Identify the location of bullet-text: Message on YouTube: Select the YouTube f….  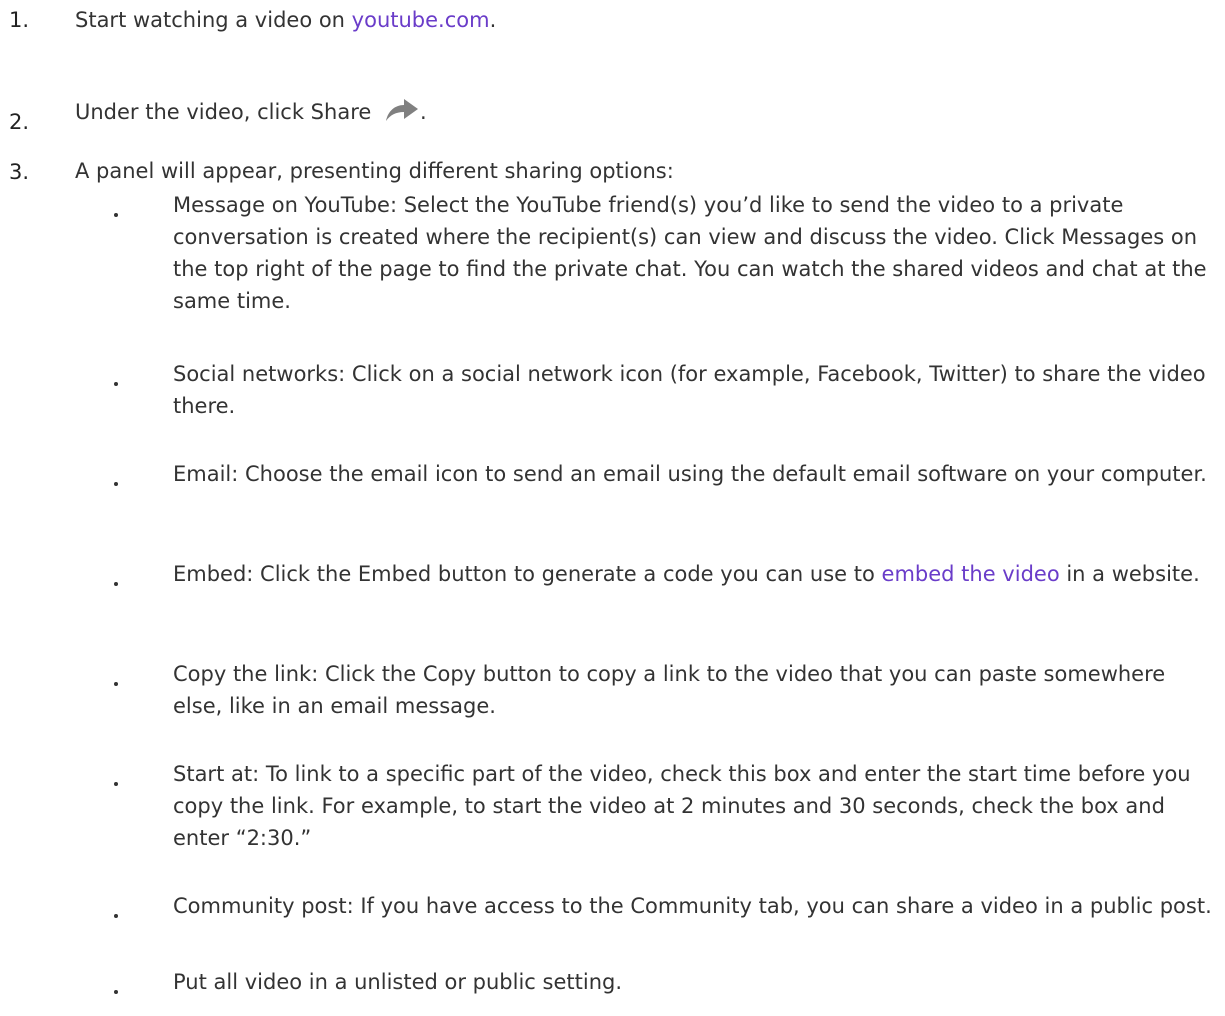
(690, 253).